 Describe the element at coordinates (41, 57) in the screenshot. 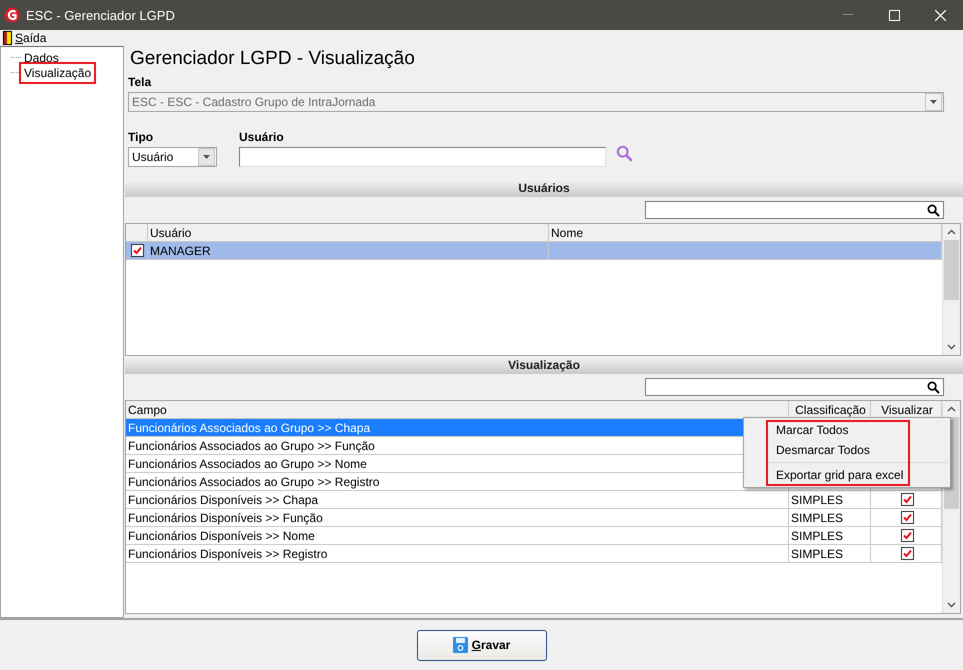

I see `tree-item: Dados` at that location.